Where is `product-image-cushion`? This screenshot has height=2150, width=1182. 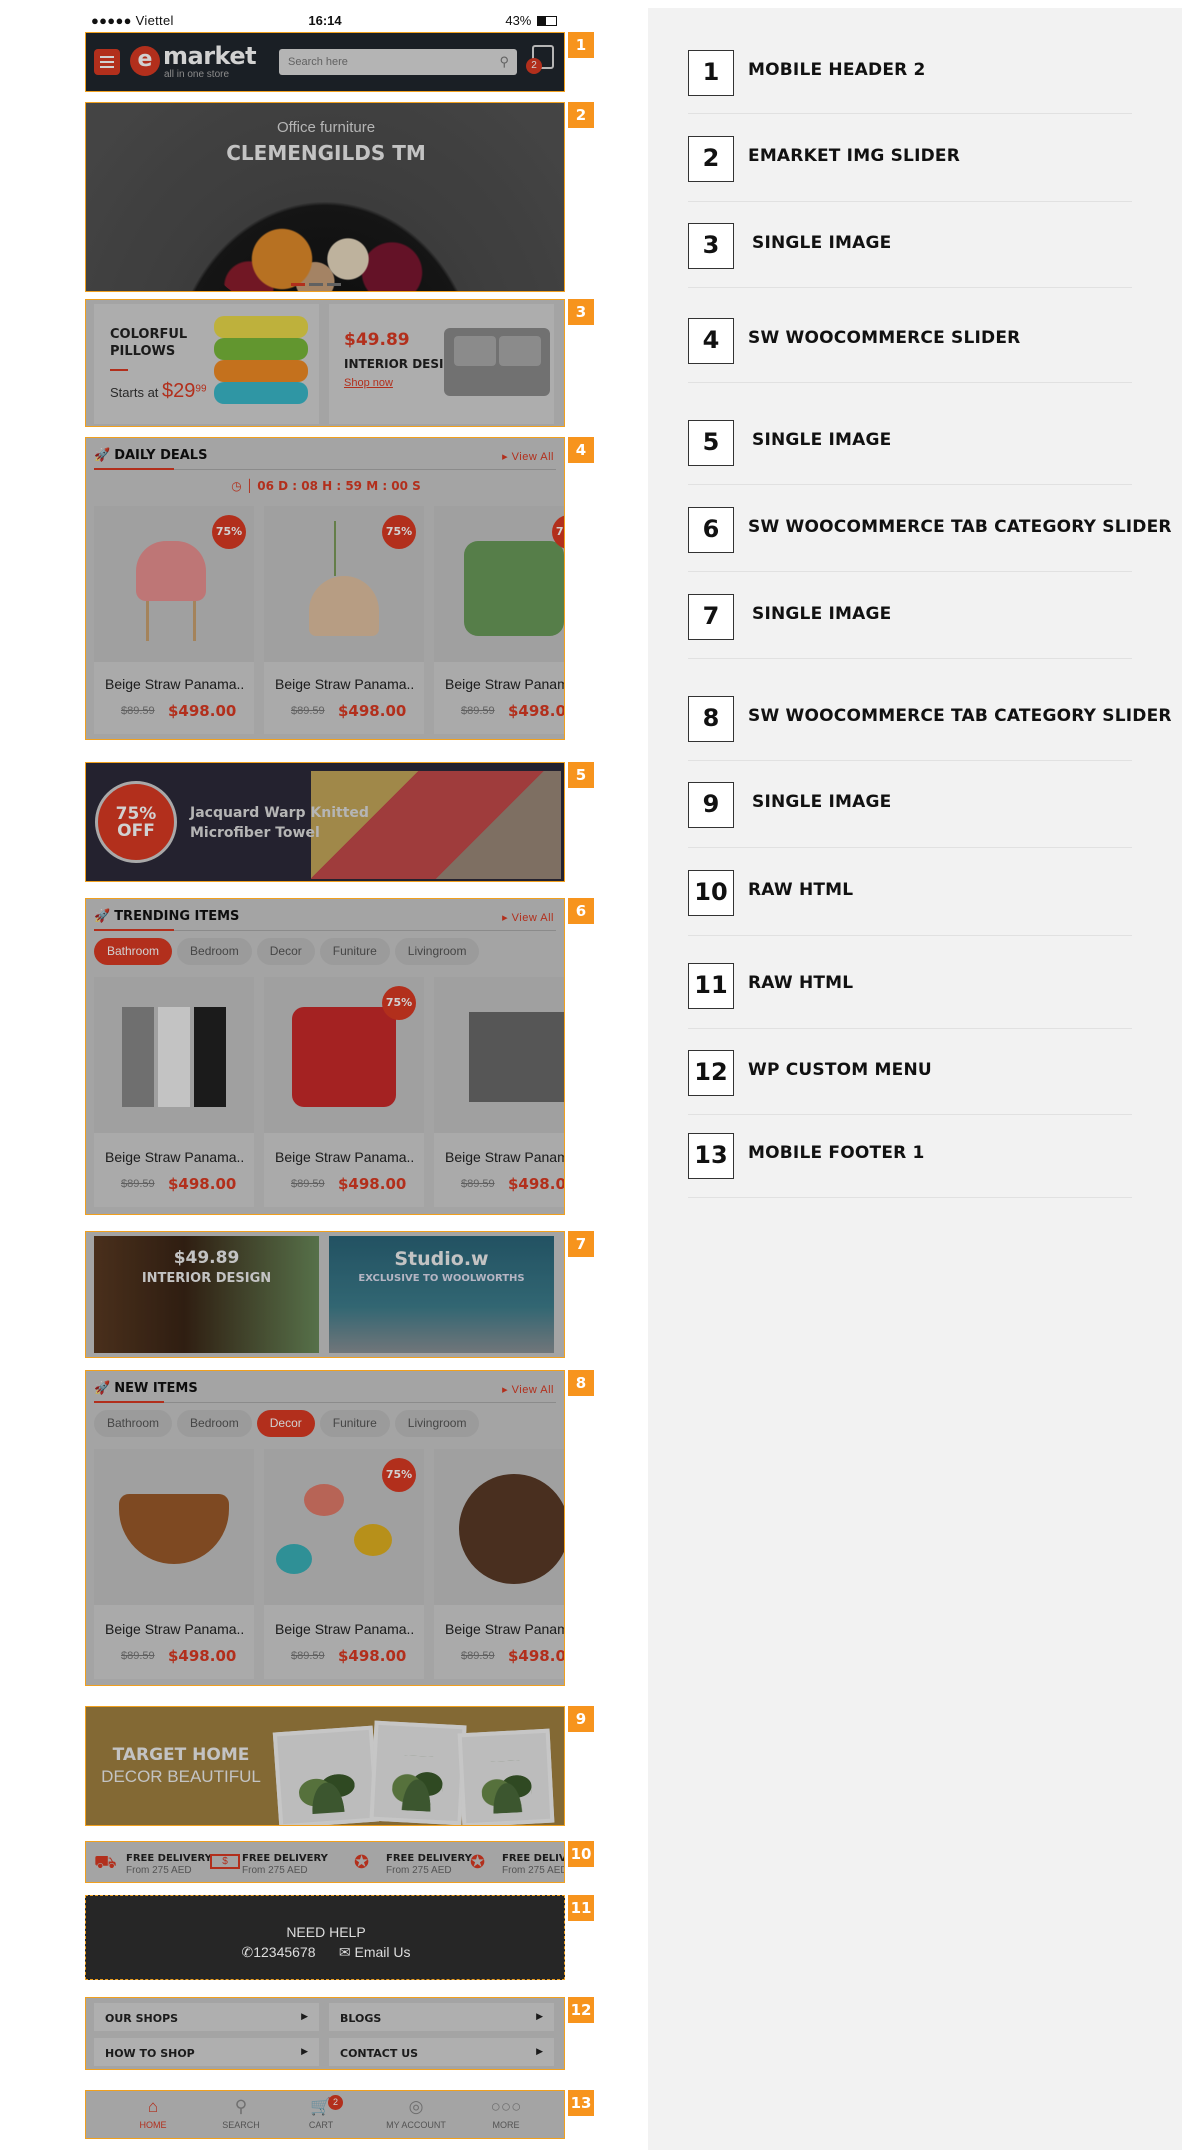 product-image-cushion is located at coordinates (499, 584).